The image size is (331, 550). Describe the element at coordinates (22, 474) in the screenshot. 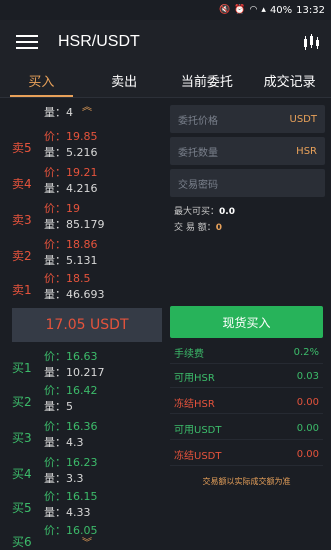

I see `buy-level-label: 买4` at that location.